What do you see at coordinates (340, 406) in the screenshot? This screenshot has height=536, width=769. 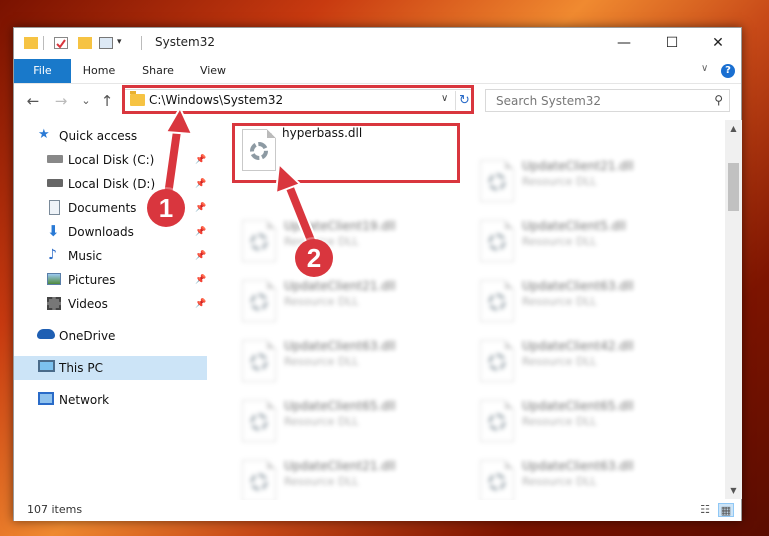 I see `file-name: UpdateClient65.dll` at bounding box center [340, 406].